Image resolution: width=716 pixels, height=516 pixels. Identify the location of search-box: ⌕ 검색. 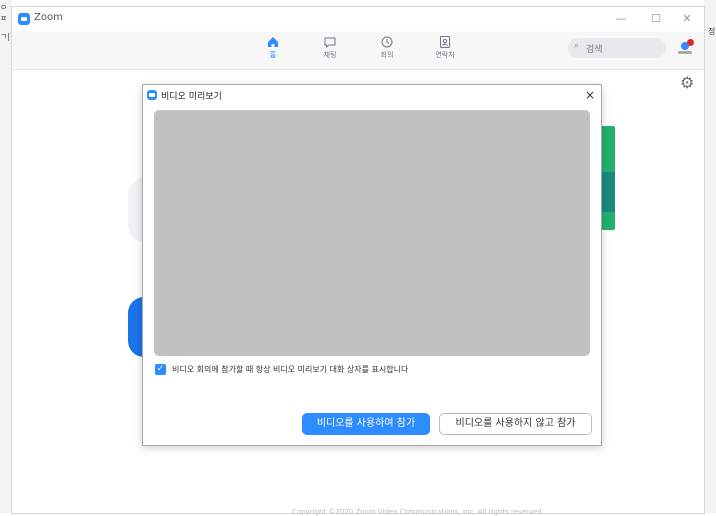
(617, 48).